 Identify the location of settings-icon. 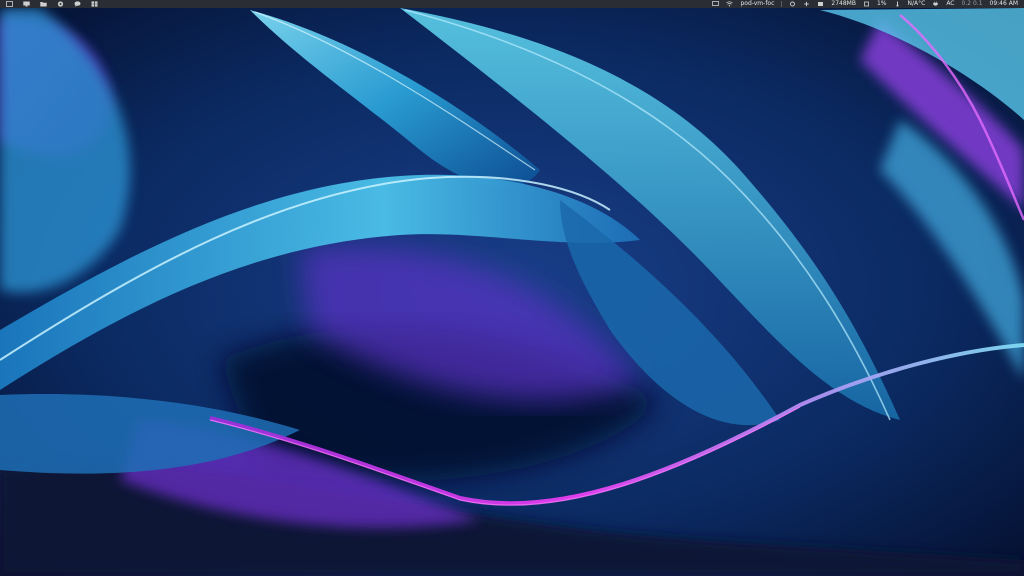
(792, 4).